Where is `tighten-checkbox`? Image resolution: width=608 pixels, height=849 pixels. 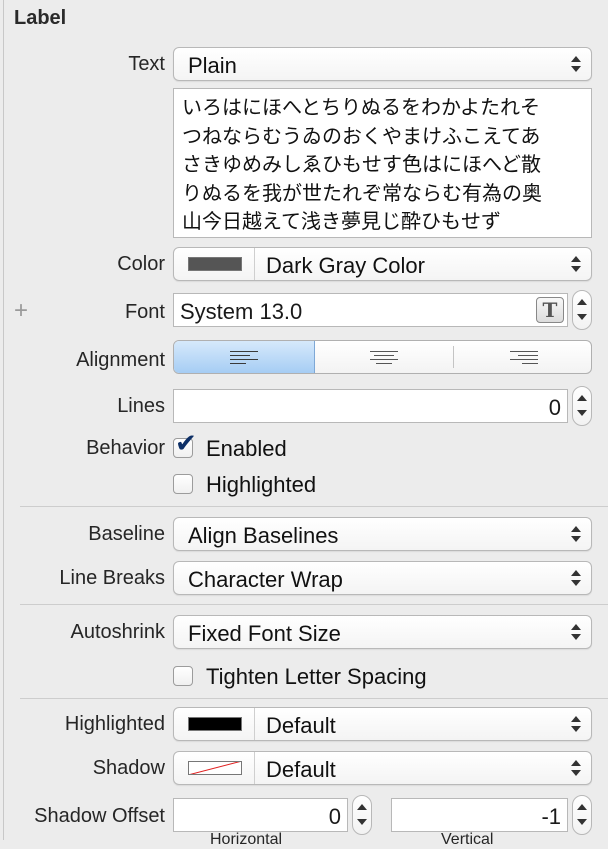
tighten-checkbox is located at coordinates (183, 676).